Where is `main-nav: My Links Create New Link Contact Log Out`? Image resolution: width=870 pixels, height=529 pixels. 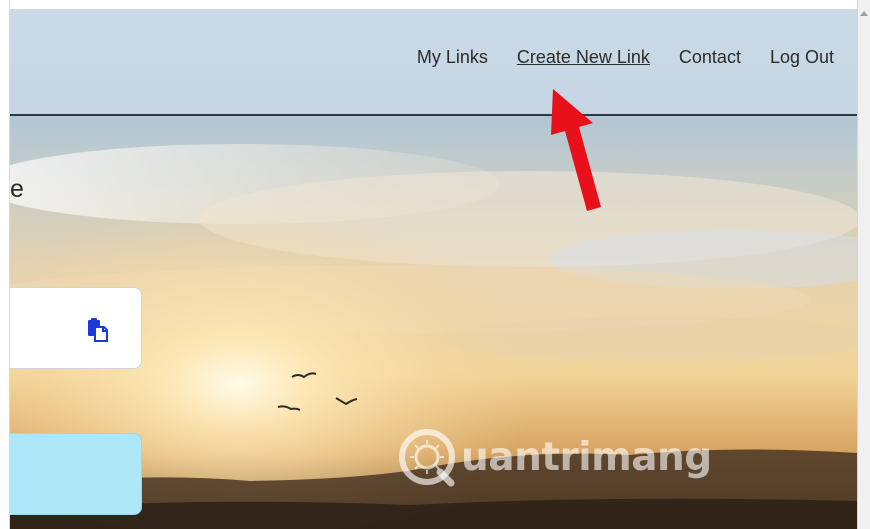 main-nav: My Links Create New Link Contact Log Out is located at coordinates (611, 57).